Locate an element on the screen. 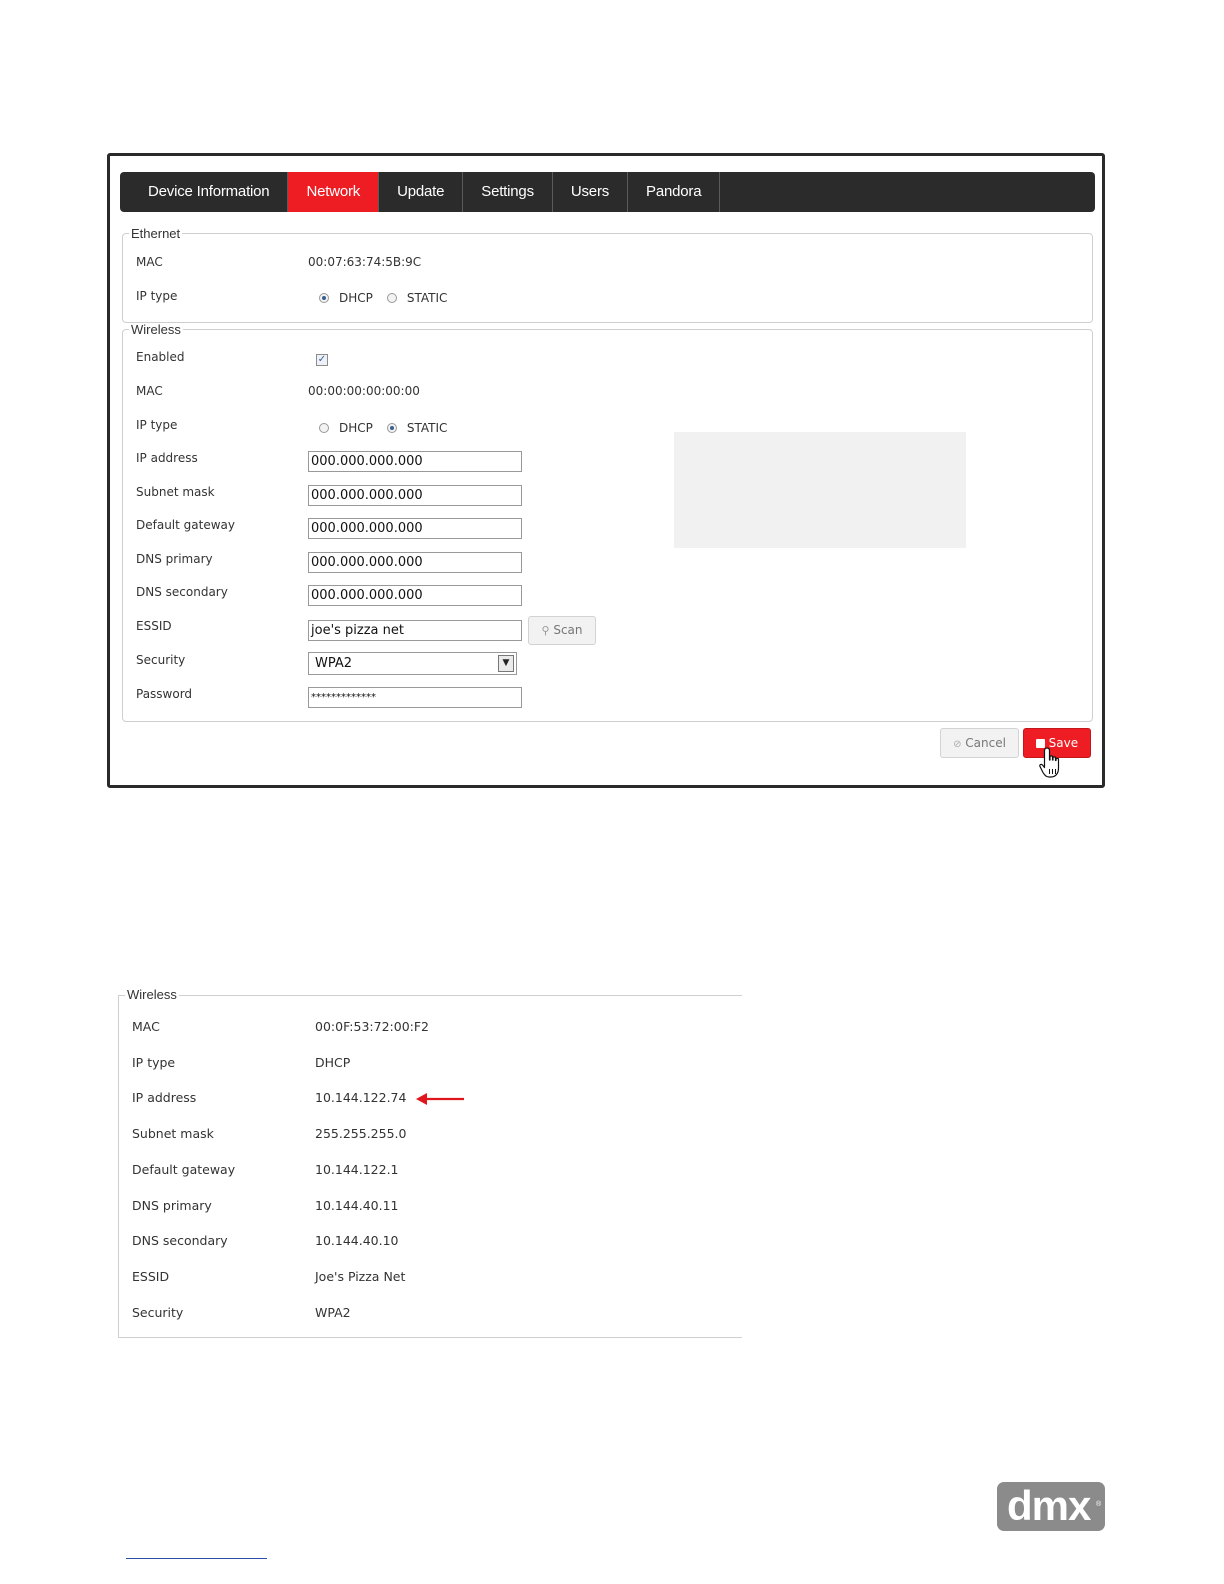 The height and width of the screenshot is (1584, 1224). cancel-button: ⊘ Cancel is located at coordinates (979, 743).